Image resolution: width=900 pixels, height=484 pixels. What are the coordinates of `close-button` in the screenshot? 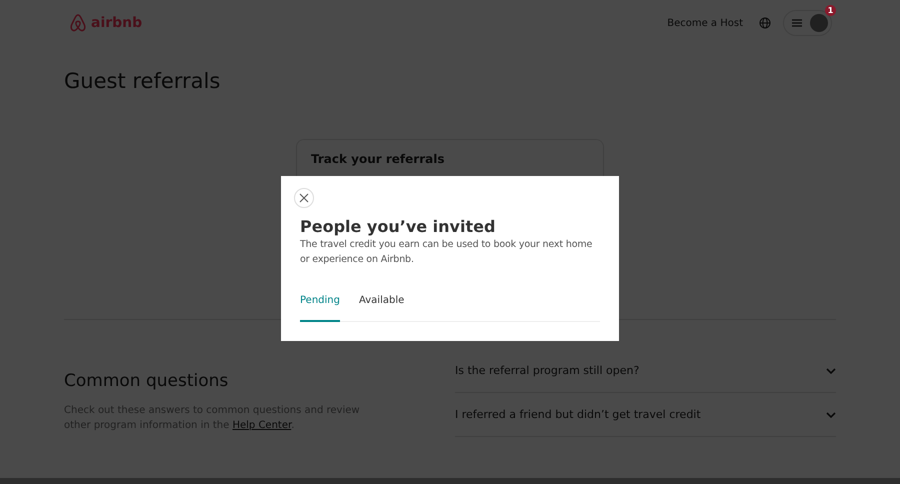 It's located at (304, 198).